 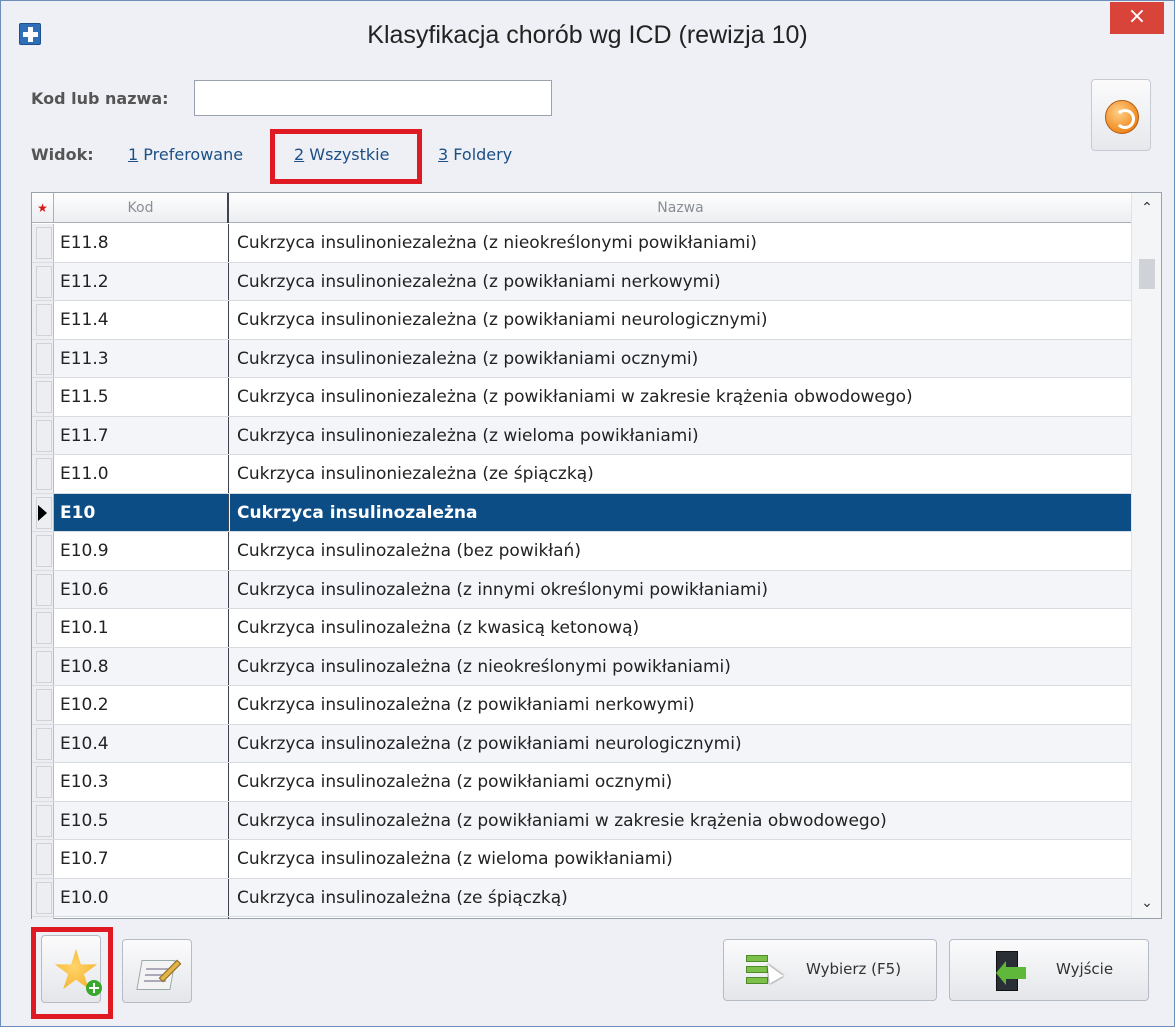 What do you see at coordinates (681, 898) in the screenshot?
I see `cell-name: Cukrzyca insulinozależna (ze śpiączką)` at bounding box center [681, 898].